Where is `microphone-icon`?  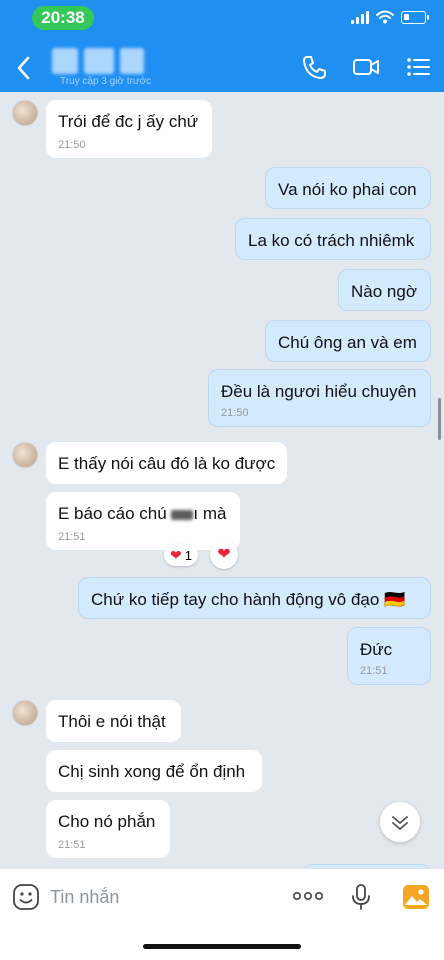
microphone-icon is located at coordinates (361, 897).